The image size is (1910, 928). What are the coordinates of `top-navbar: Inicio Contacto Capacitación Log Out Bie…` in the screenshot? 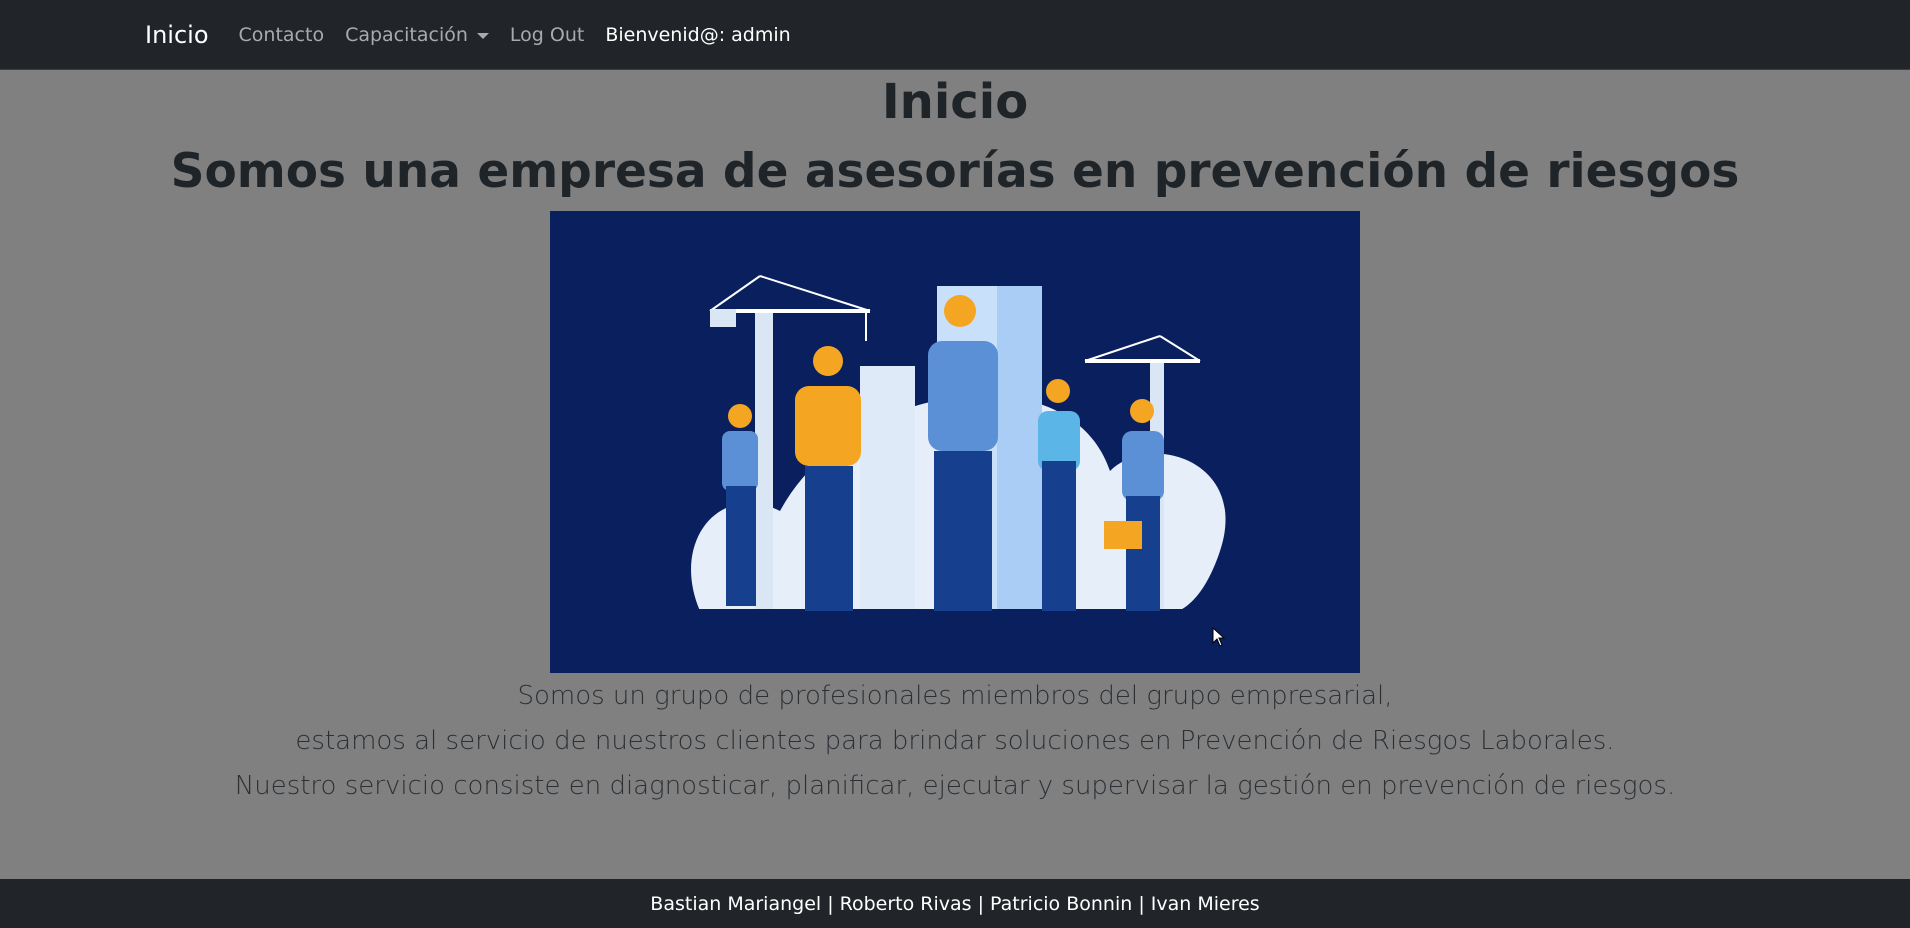 It's located at (955, 35).